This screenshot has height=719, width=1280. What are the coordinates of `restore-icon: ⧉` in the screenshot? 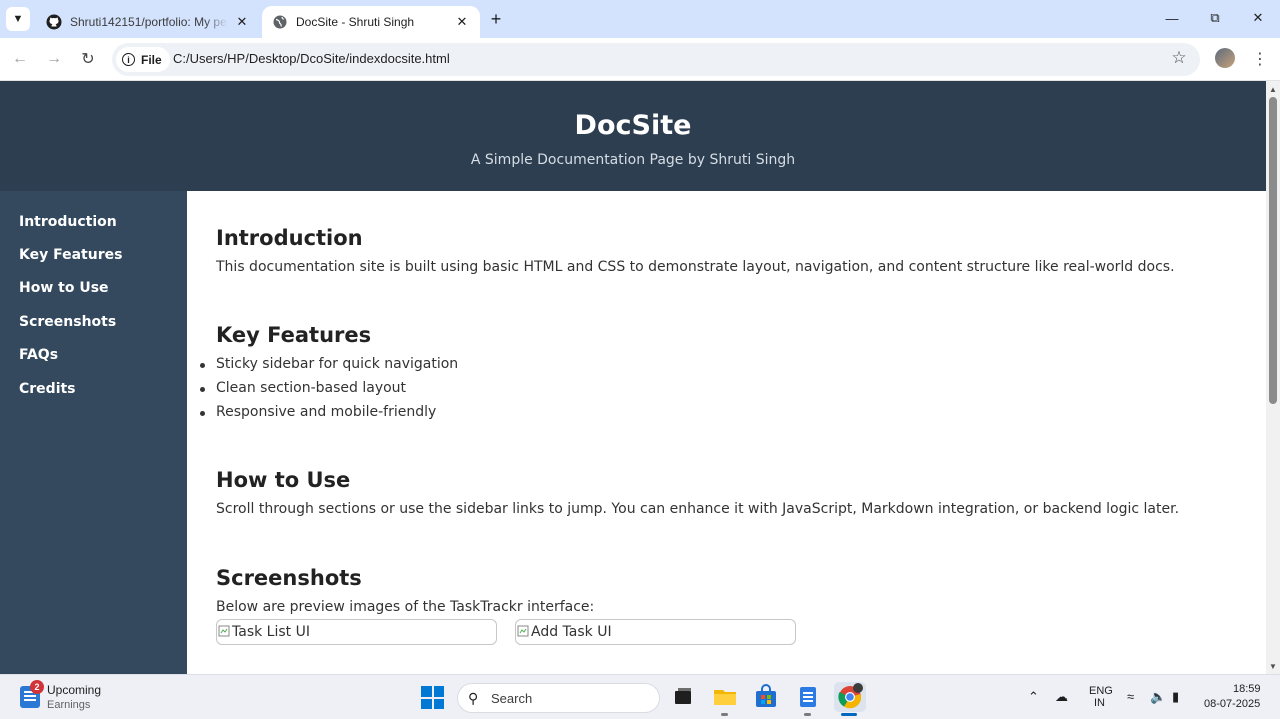 It's located at (1215, 18).